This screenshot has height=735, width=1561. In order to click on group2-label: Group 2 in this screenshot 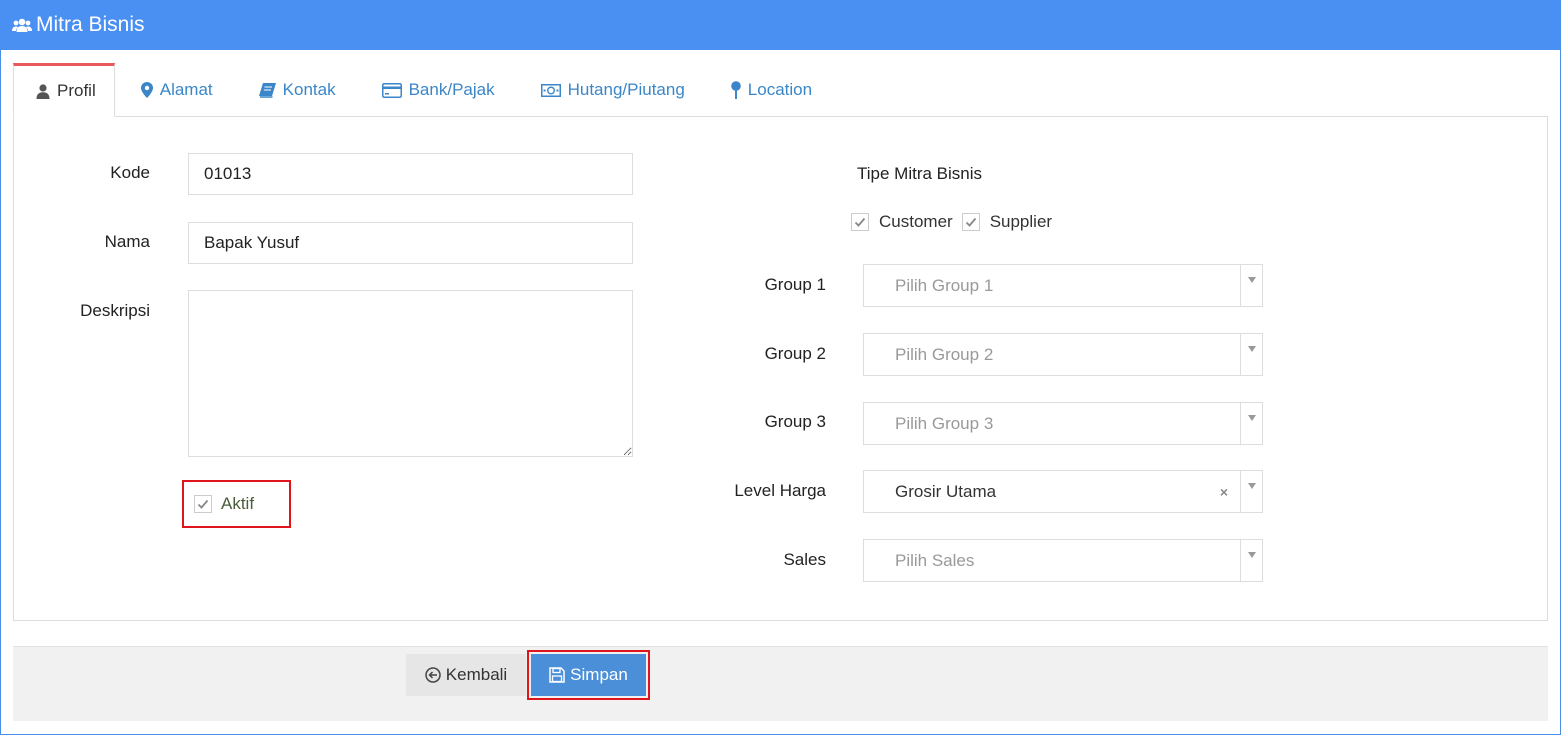, I will do `click(795, 353)`.